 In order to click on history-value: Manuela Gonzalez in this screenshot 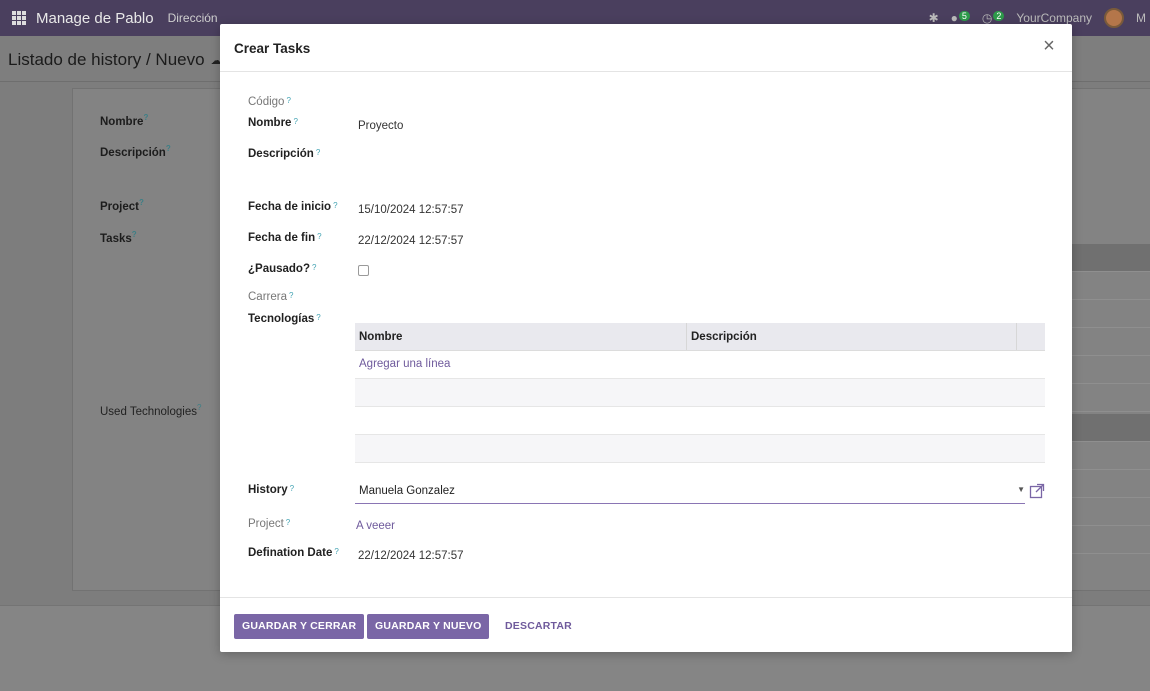, I will do `click(407, 491)`.